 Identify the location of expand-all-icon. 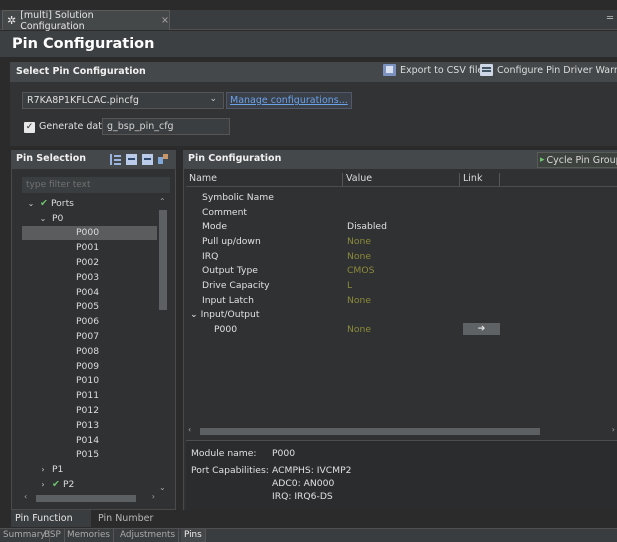
(131, 159).